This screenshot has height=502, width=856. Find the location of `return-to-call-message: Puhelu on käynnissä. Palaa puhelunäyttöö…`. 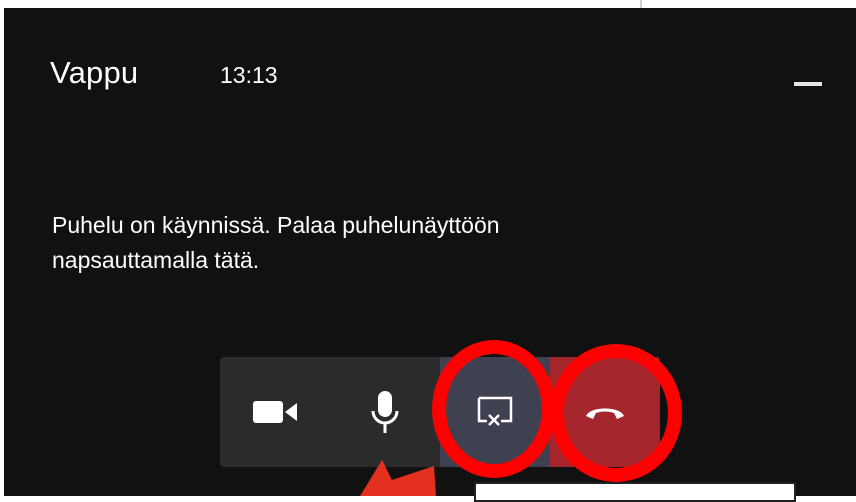

return-to-call-message: Puhelu on käynnissä. Palaa puhelunäyttöö… is located at coordinates (362, 243).